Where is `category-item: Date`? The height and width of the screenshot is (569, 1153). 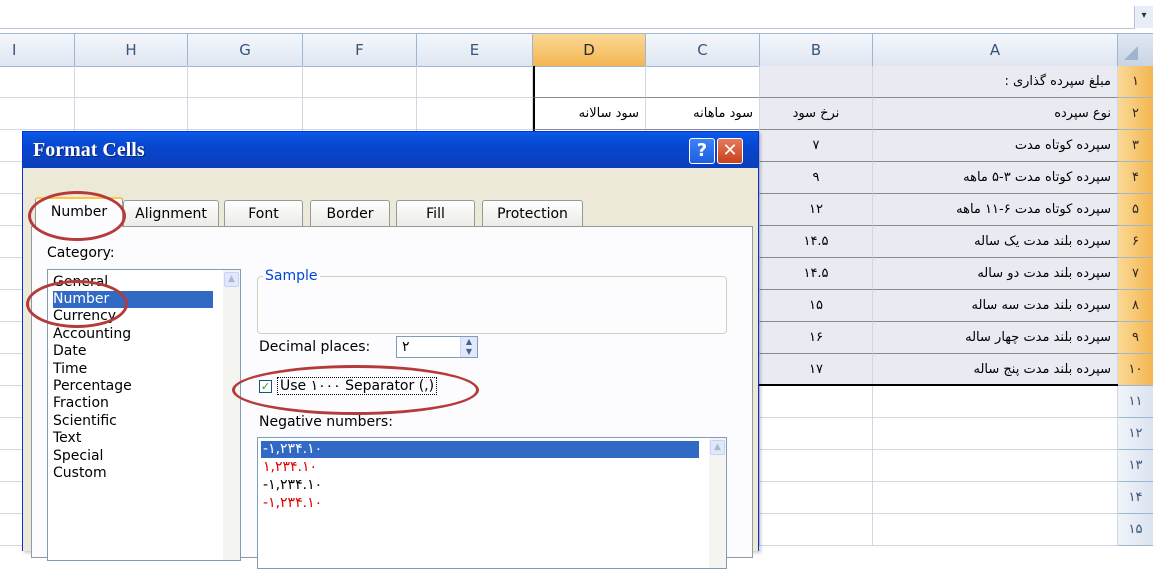
category-item: Date is located at coordinates (133, 351).